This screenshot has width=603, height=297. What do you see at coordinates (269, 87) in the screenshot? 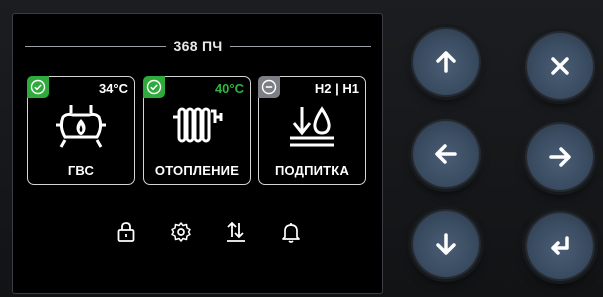
I see `minus-circle-icon` at bounding box center [269, 87].